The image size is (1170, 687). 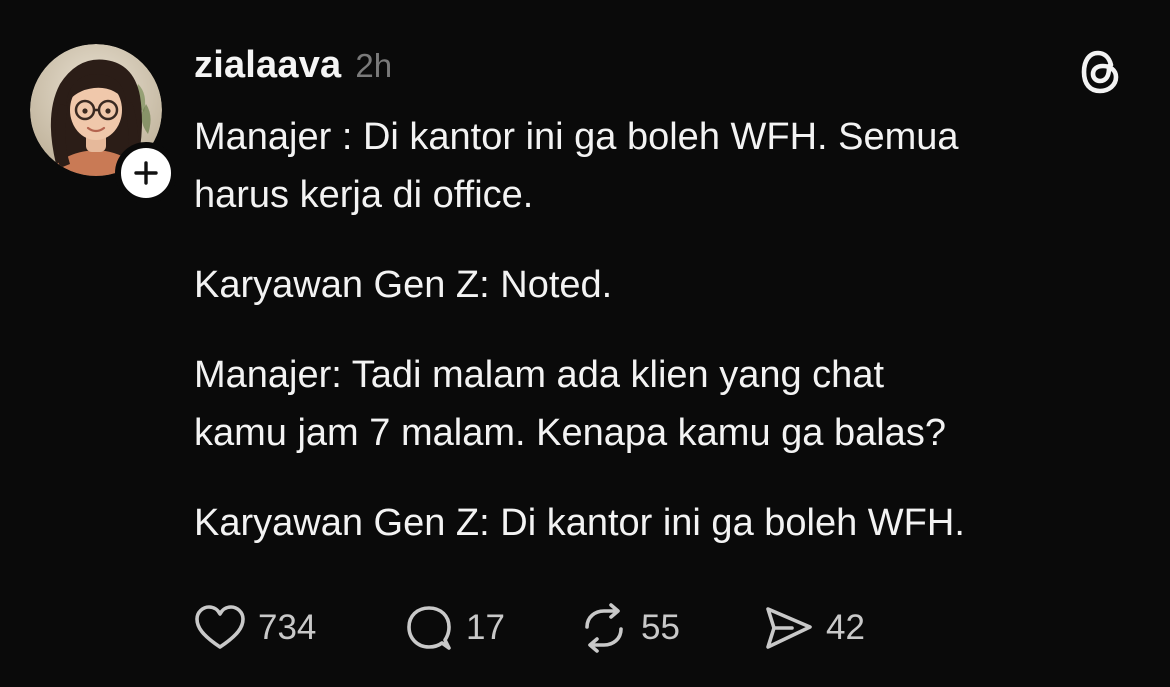 I want to click on post-timestamp: 2h, so click(x=374, y=65).